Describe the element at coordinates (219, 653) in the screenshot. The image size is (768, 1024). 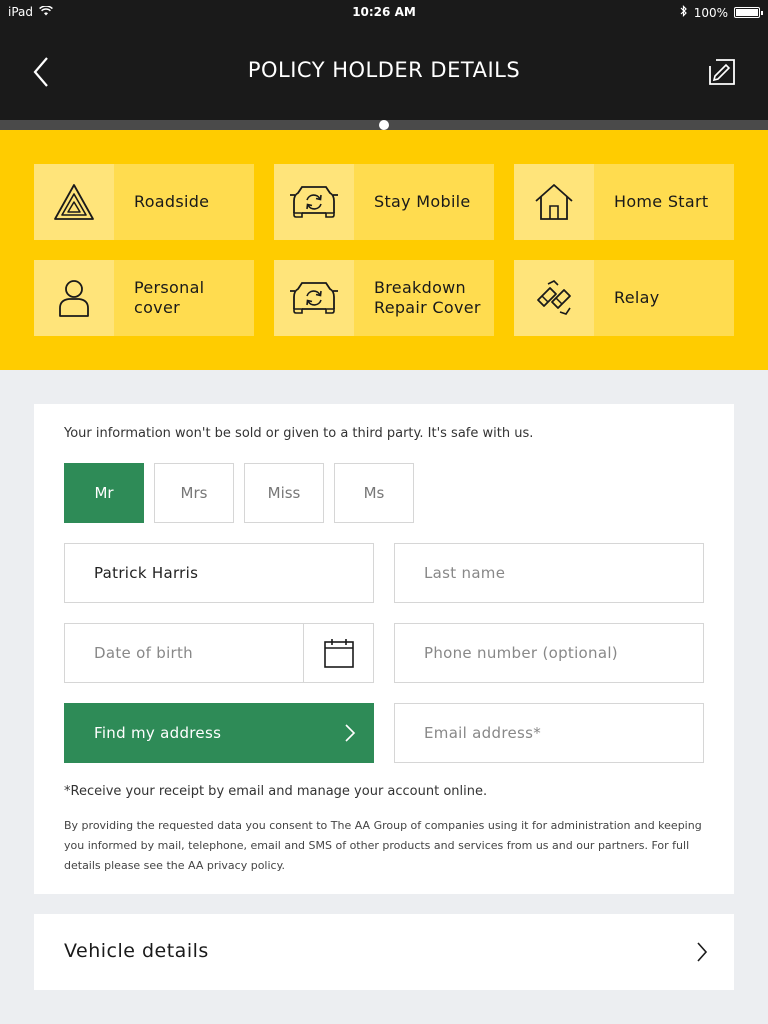
I see `date-of-birth-field: Date of birth` at that location.